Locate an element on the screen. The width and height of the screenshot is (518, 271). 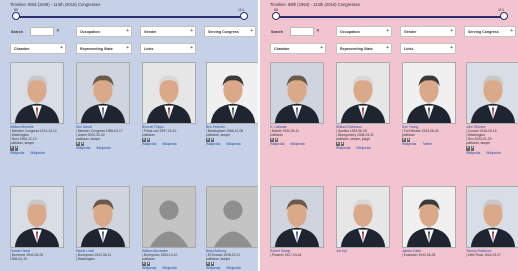
member-link: Twitter is located at coordinates (427, 144).